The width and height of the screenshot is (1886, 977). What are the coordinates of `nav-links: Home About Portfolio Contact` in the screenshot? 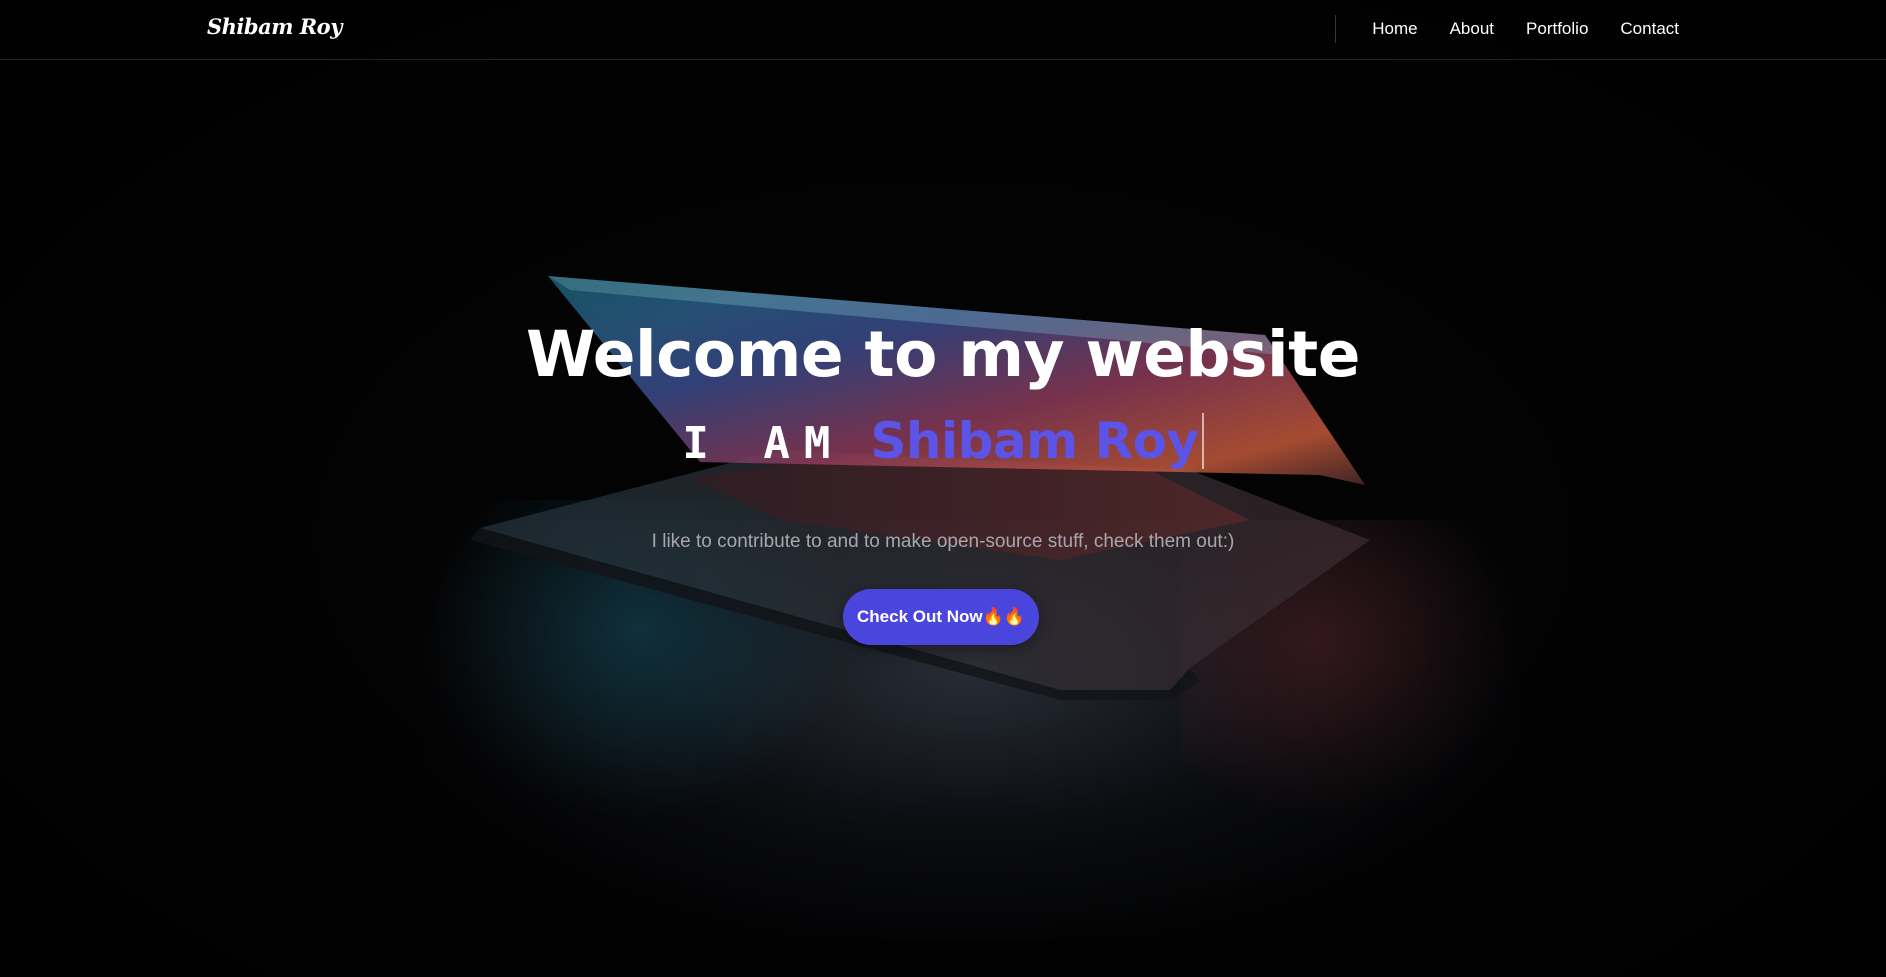 It's located at (1525, 29).